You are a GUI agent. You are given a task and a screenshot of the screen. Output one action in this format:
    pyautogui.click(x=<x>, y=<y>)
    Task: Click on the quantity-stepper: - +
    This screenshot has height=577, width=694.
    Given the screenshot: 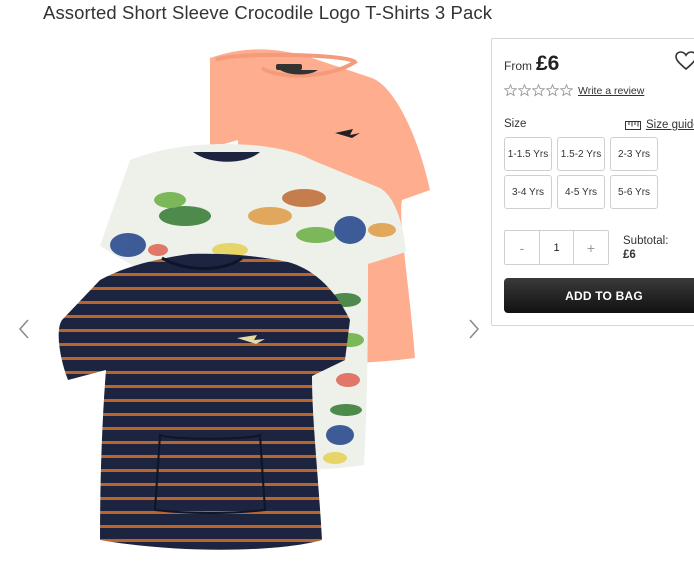 What is the action you would take?
    pyautogui.click(x=556, y=247)
    